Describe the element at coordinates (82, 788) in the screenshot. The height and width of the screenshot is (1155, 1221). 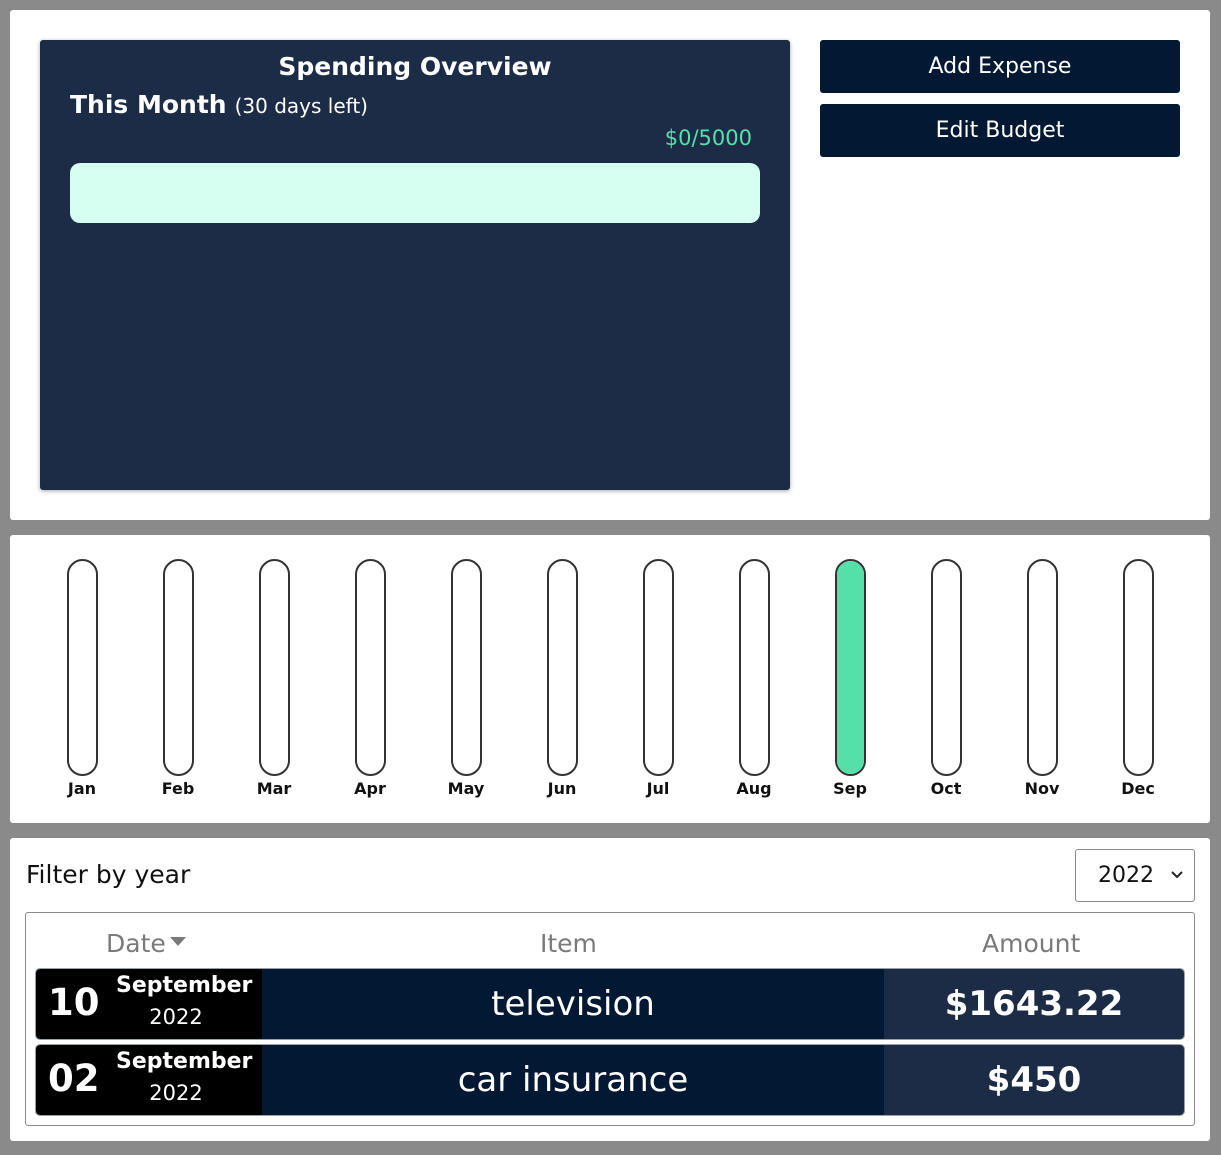
I see `month-label-jan: Jan` at that location.